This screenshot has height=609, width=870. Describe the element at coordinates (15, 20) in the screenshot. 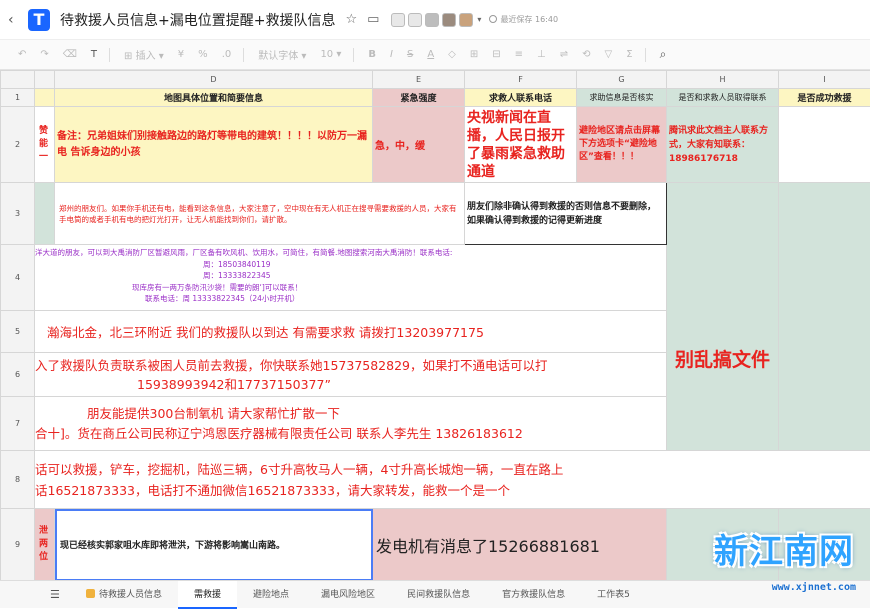

I see `back-icon: ‹` at that location.